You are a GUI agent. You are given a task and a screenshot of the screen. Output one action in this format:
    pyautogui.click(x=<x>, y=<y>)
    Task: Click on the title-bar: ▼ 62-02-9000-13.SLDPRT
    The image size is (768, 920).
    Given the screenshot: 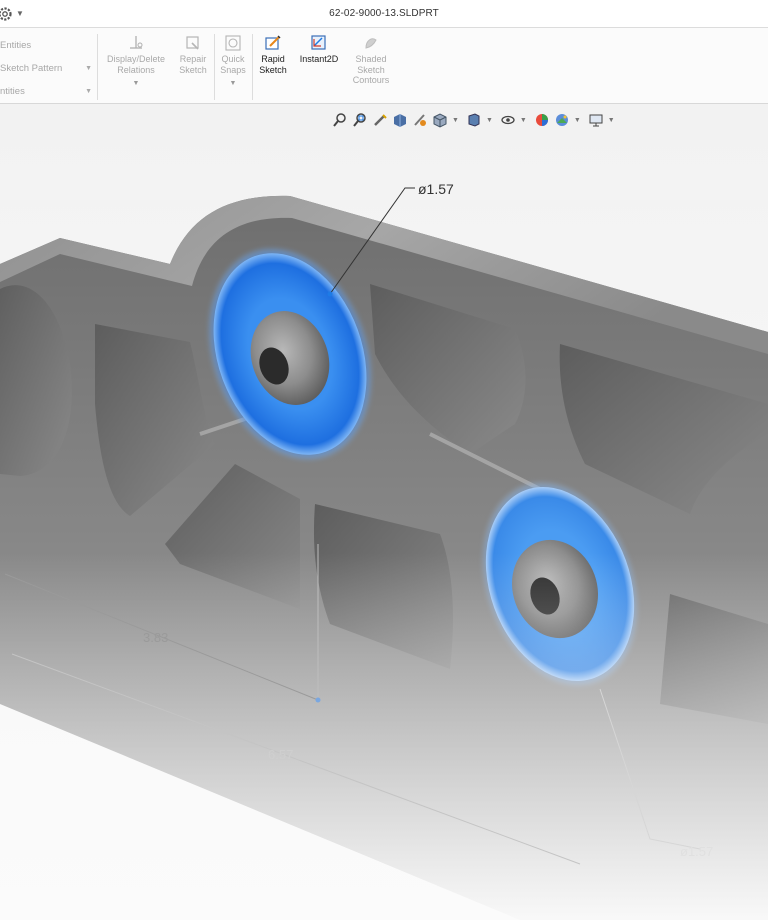 What is the action you would take?
    pyautogui.click(x=384, y=14)
    